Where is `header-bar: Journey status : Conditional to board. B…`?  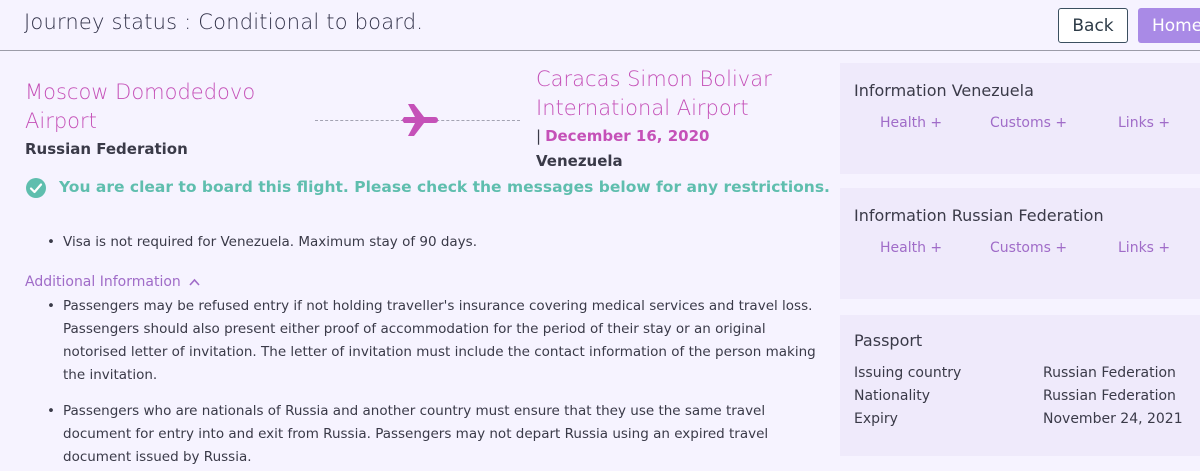 header-bar: Journey status : Conditional to board. B… is located at coordinates (600, 25).